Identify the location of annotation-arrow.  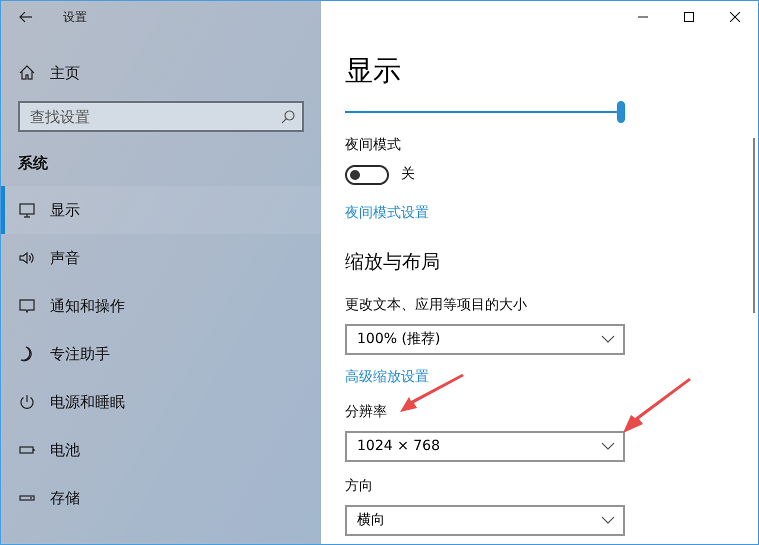
(657, 405).